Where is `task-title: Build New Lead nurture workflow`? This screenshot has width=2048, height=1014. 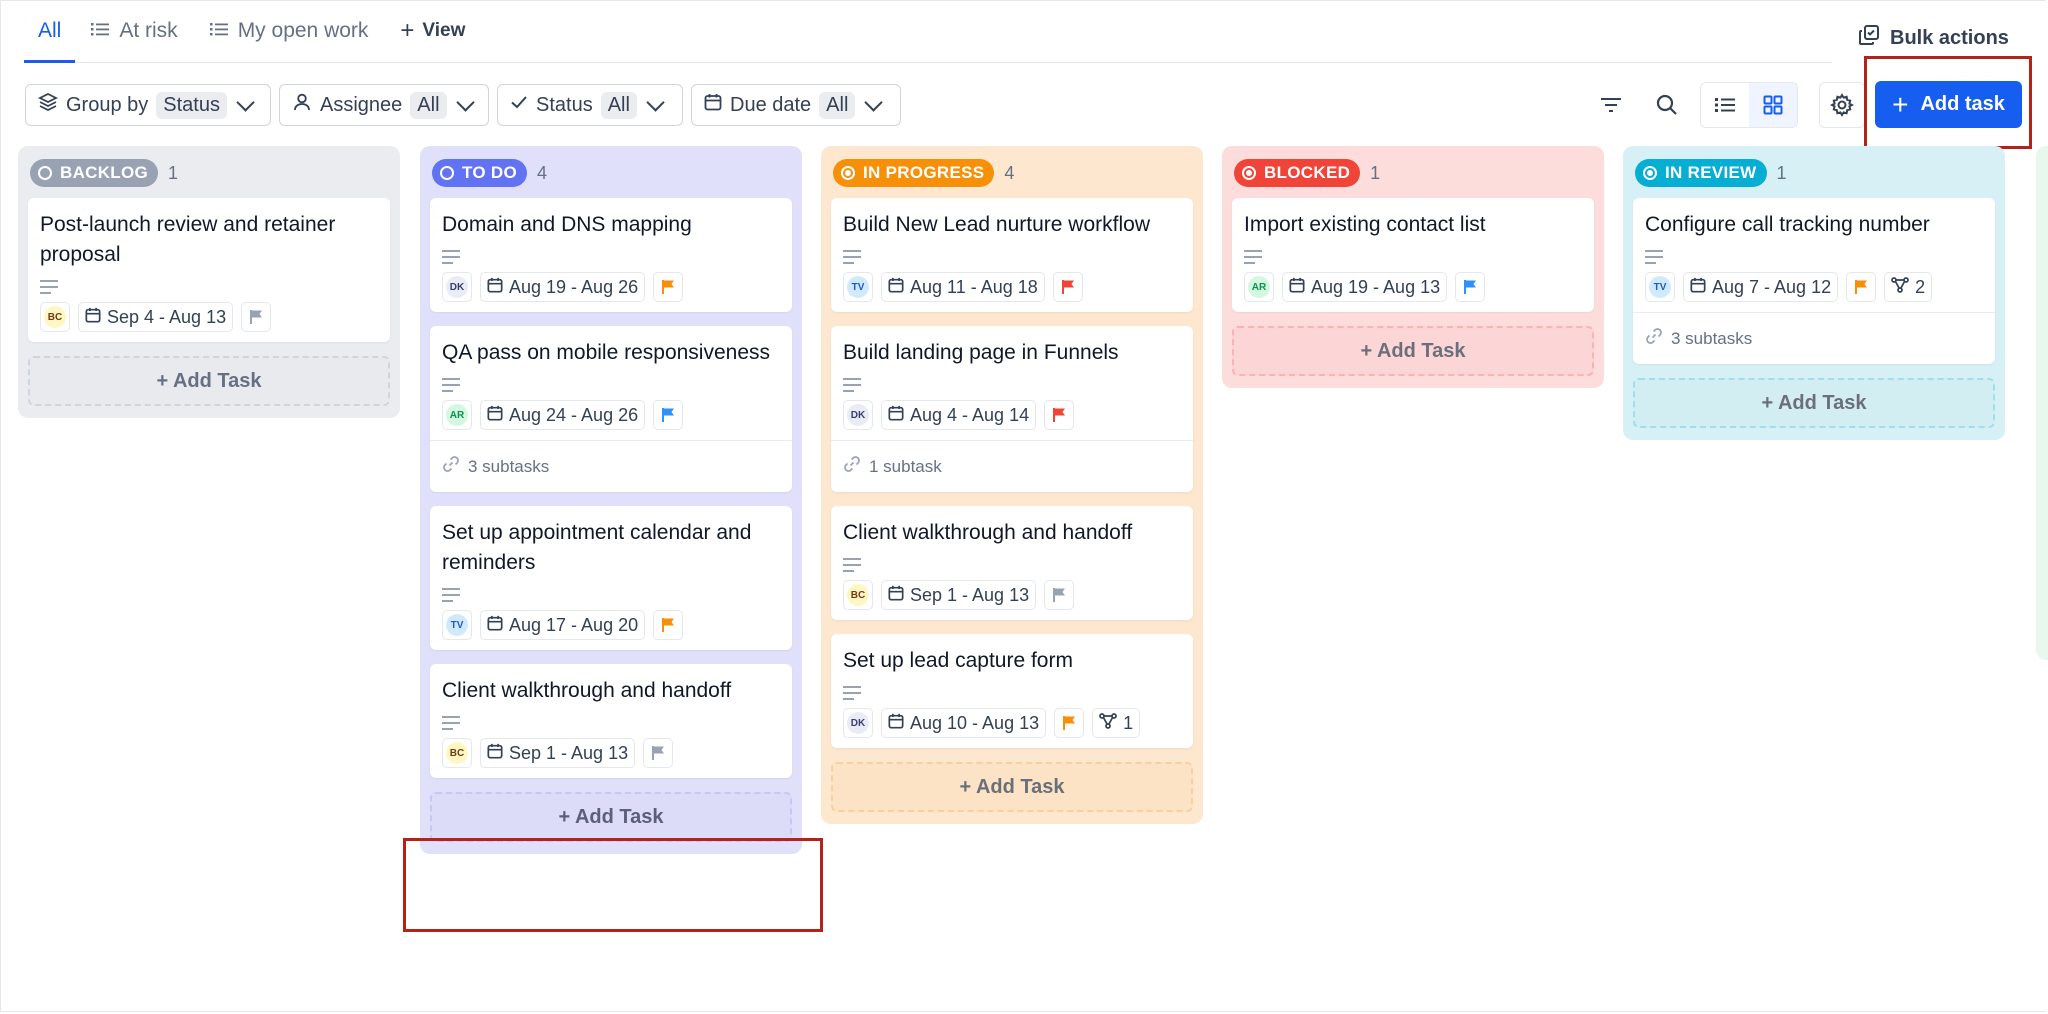
task-title: Build New Lead nurture workflow is located at coordinates (1012, 225).